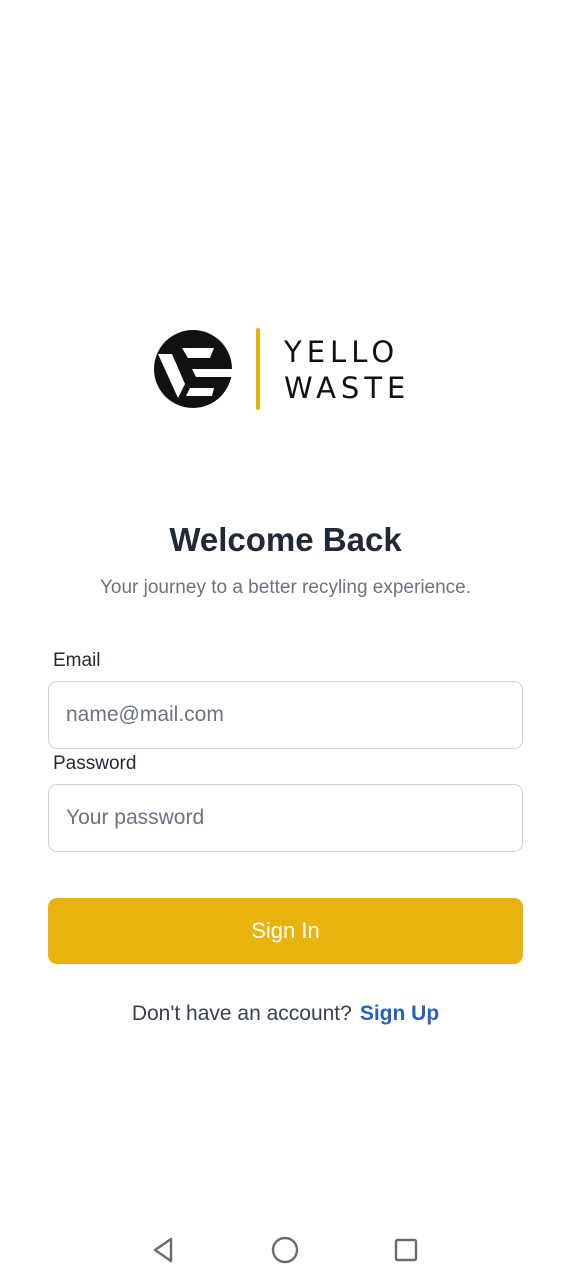 The width and height of the screenshot is (571, 1280). What do you see at coordinates (285, 931) in the screenshot?
I see `sign-in-button: Sign In` at bounding box center [285, 931].